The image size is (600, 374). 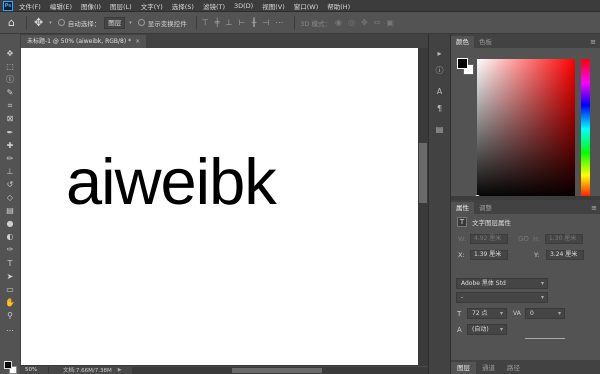 I want to click on horizontal-scroll-thumb, so click(x=276, y=370).